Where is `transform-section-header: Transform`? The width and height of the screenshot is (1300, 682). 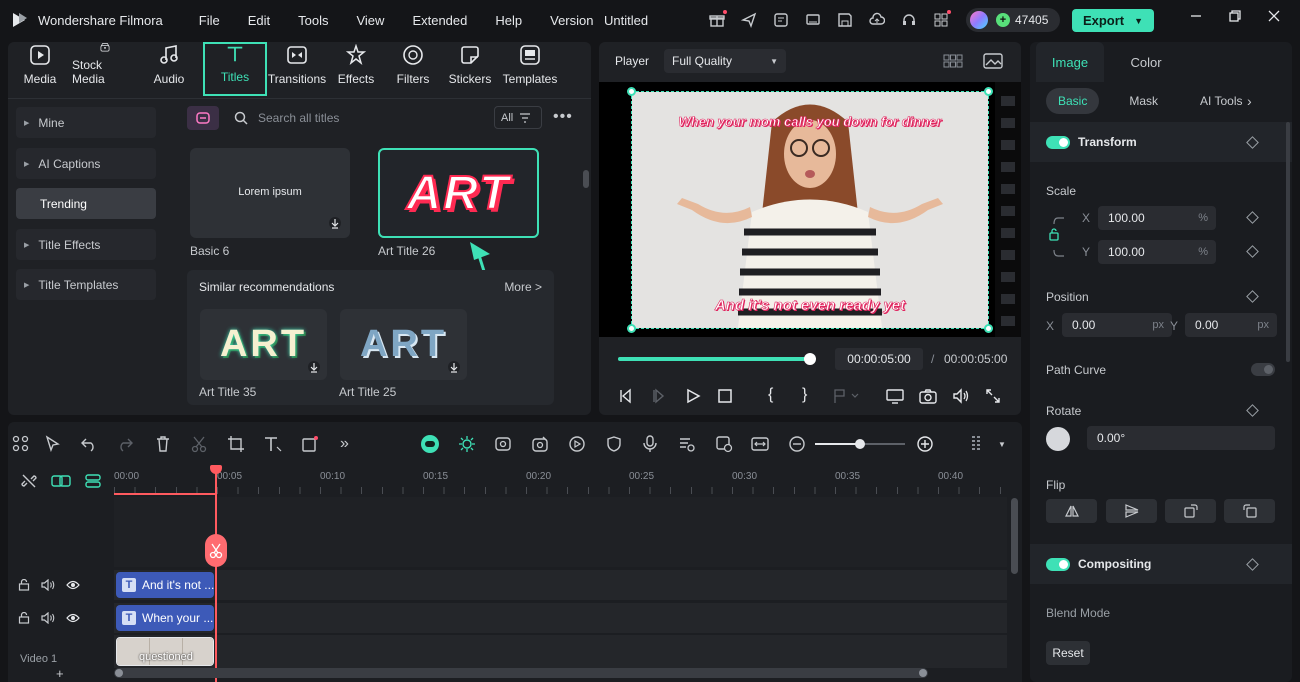
transform-section-header: Transform is located at coordinates (1161, 142).